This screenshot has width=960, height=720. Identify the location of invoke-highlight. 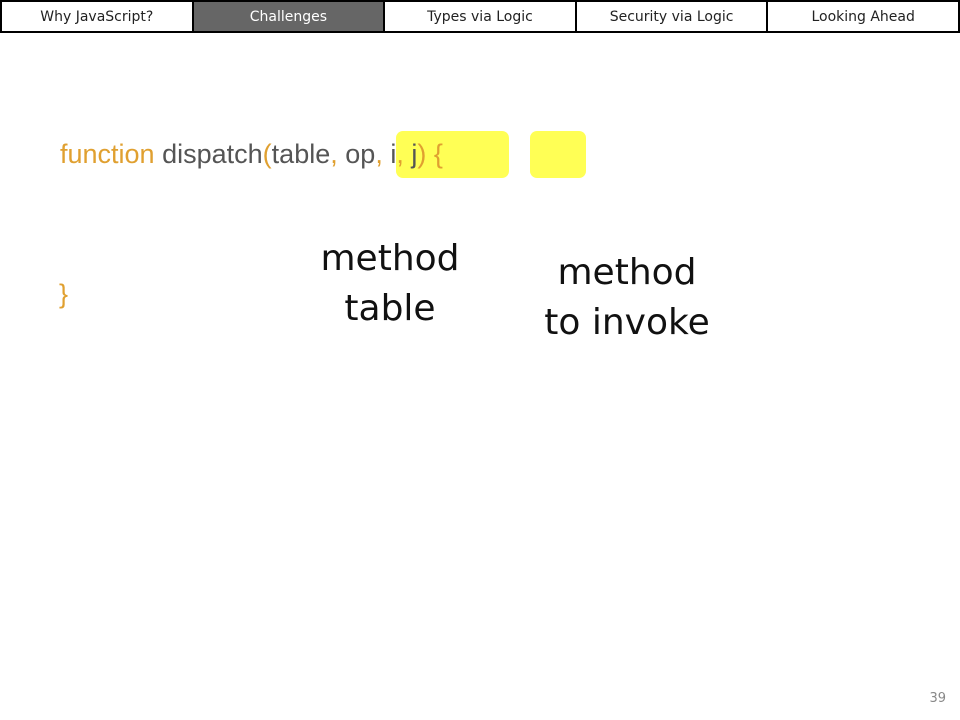
(558, 154).